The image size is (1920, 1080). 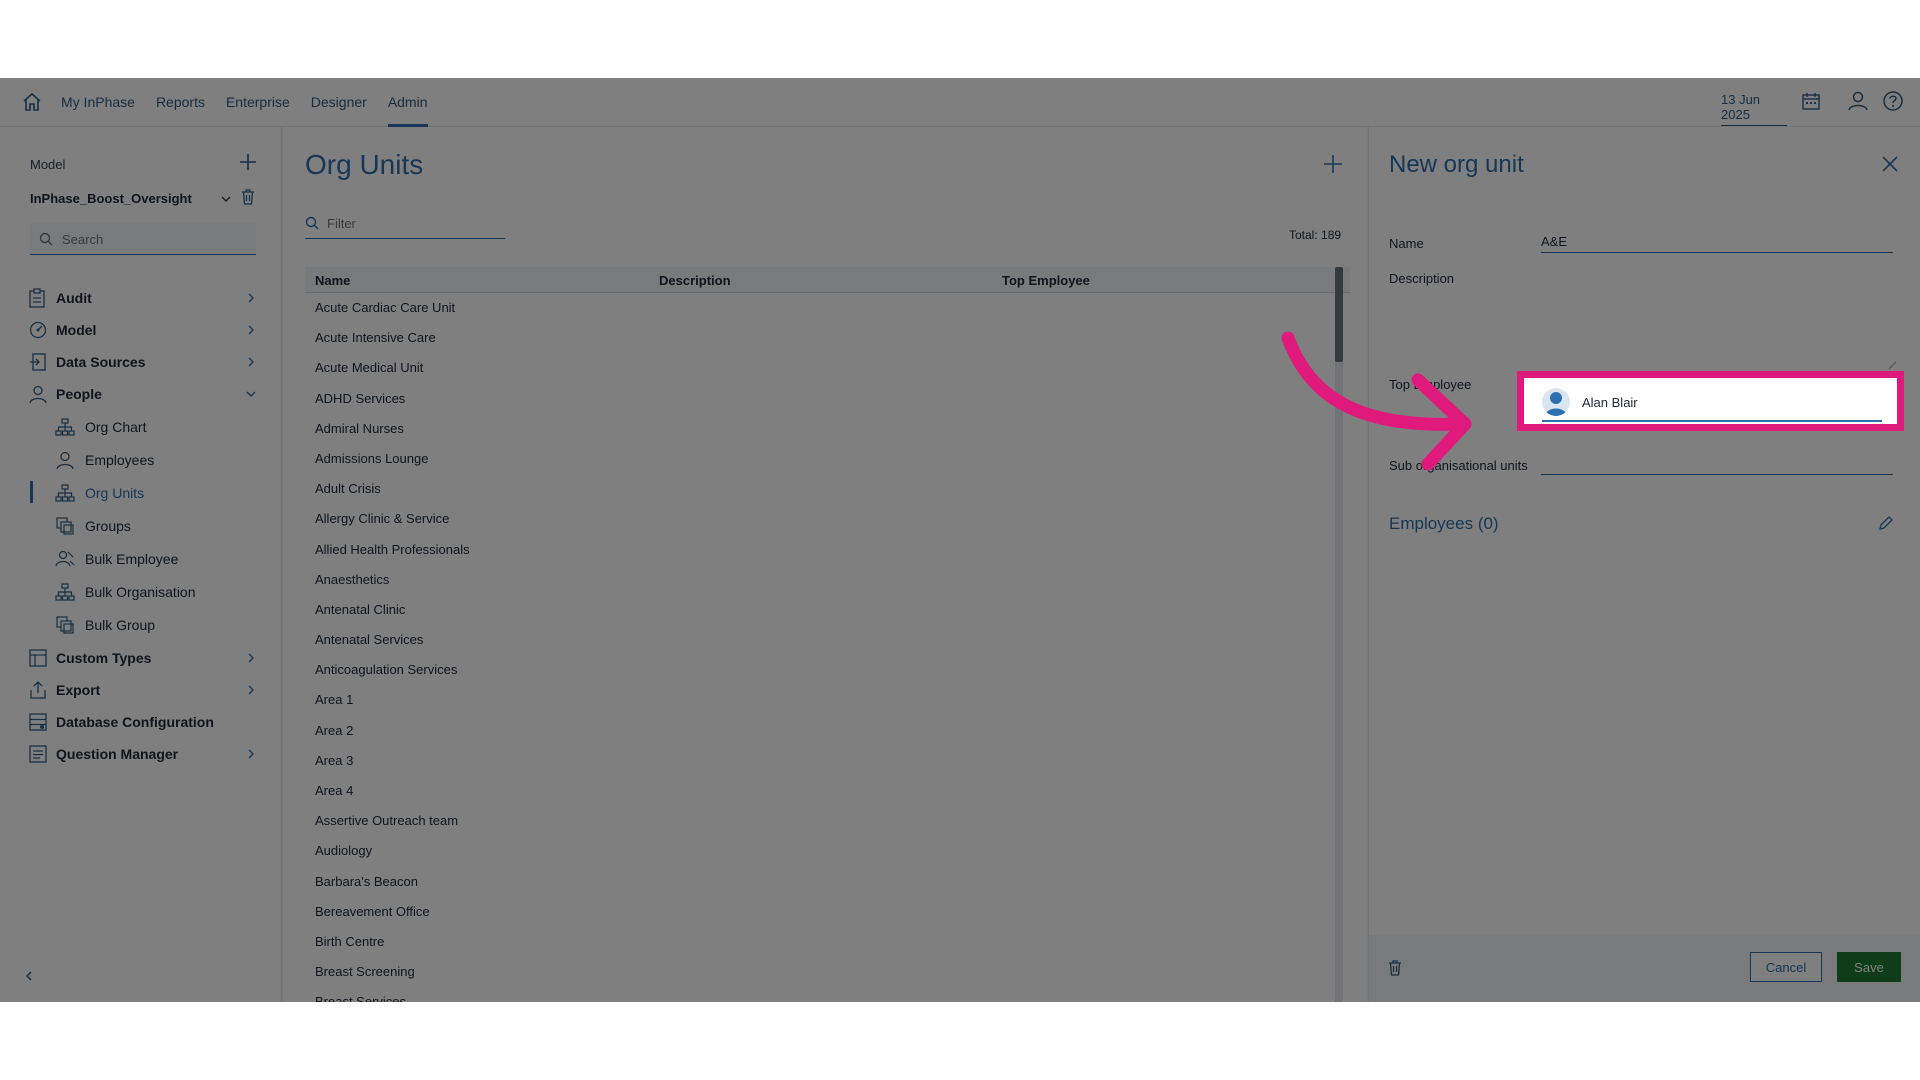 I want to click on row-name-cell: Audiology, so click(x=344, y=851).